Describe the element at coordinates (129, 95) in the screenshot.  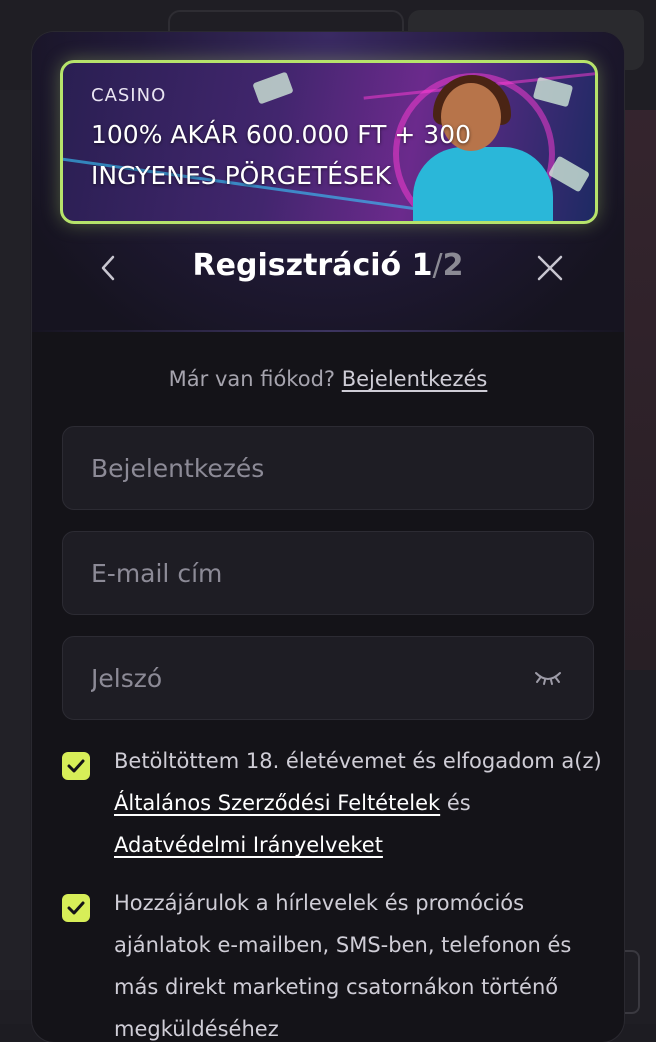
I see `banner-kicker: CASINO` at that location.